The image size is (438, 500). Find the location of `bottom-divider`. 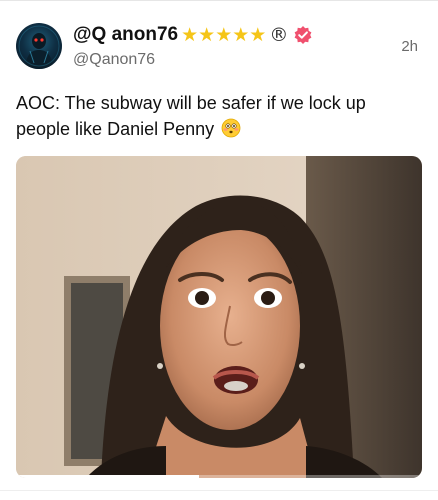

bottom-divider is located at coordinates (219, 490).